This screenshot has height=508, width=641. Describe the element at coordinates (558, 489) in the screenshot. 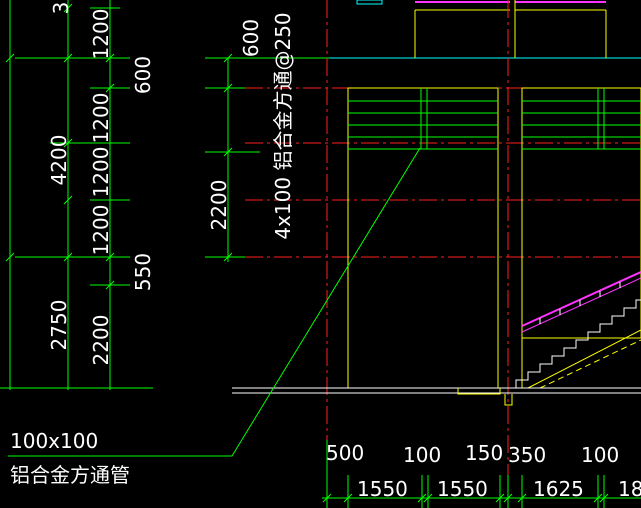

I see `dim-bottom-1625: 1625` at that location.